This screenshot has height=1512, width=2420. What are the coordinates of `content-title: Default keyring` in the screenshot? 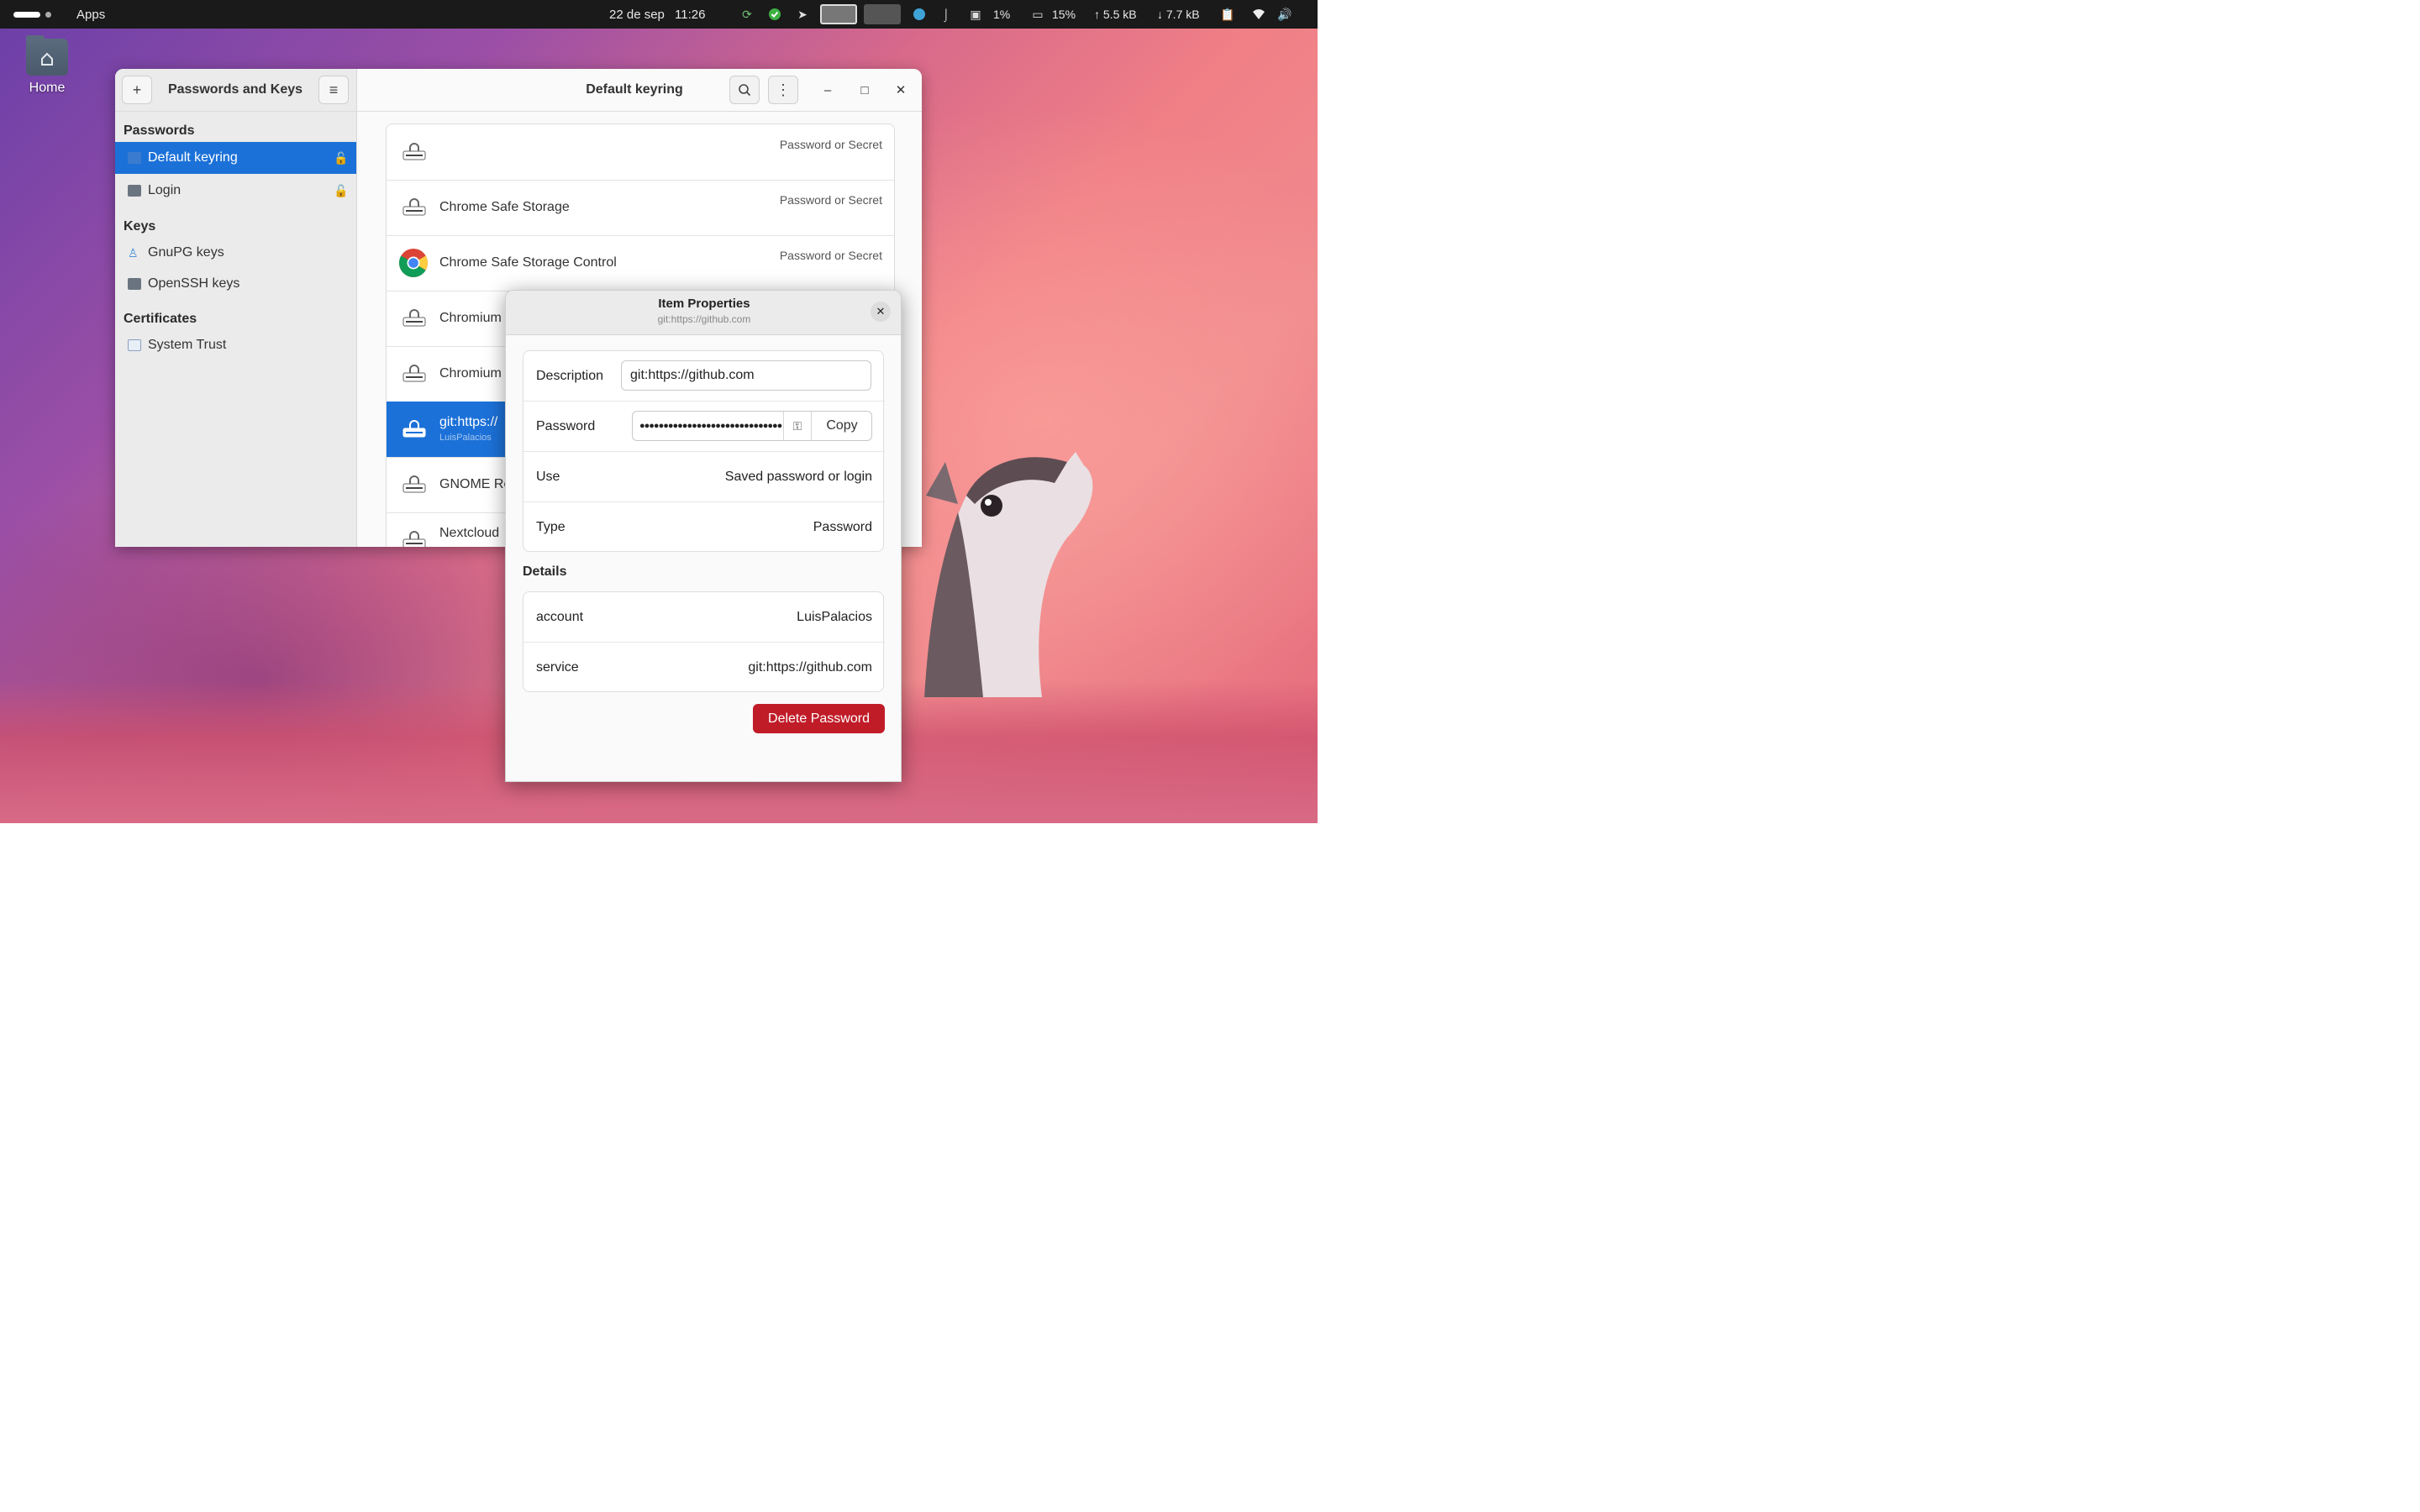 It's located at (634, 89).